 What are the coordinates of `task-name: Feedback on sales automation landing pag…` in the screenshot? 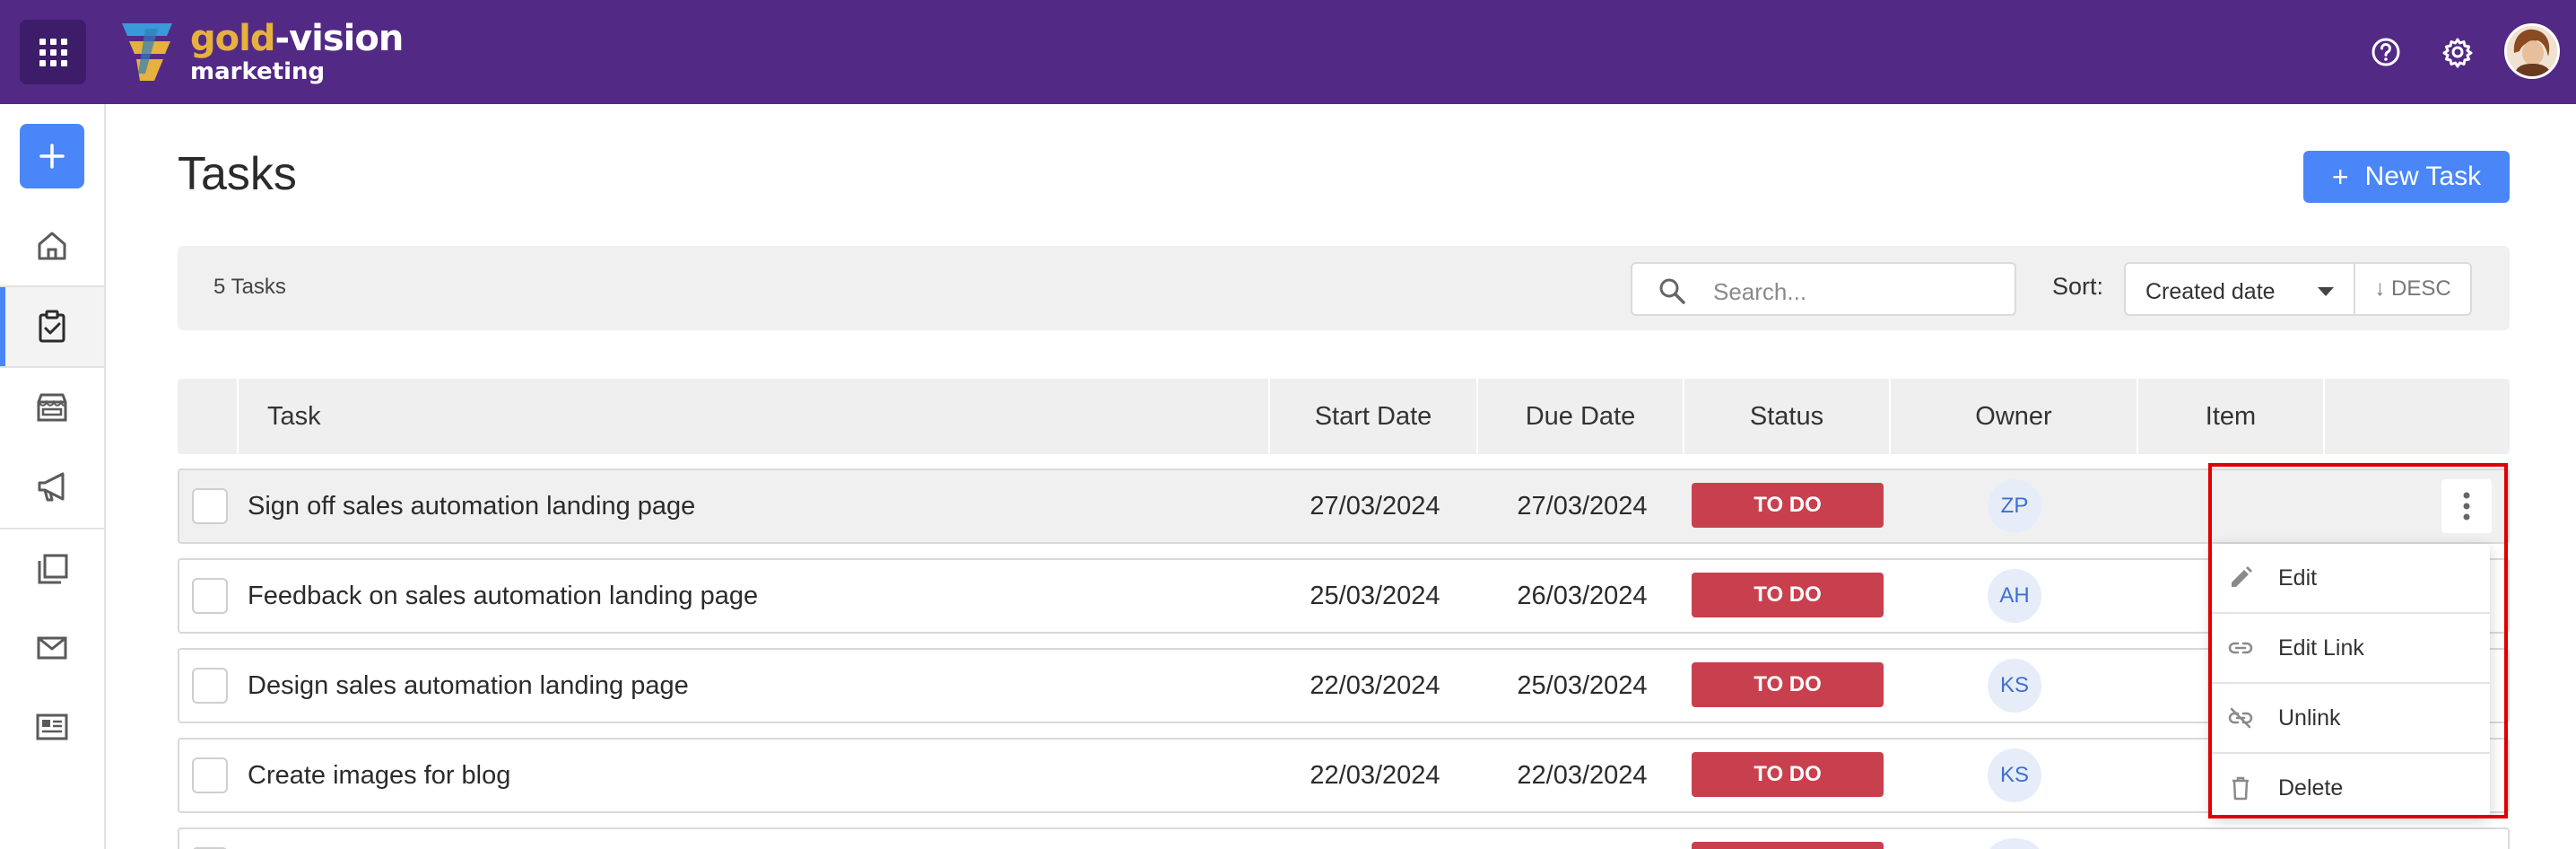 It's located at (503, 596).